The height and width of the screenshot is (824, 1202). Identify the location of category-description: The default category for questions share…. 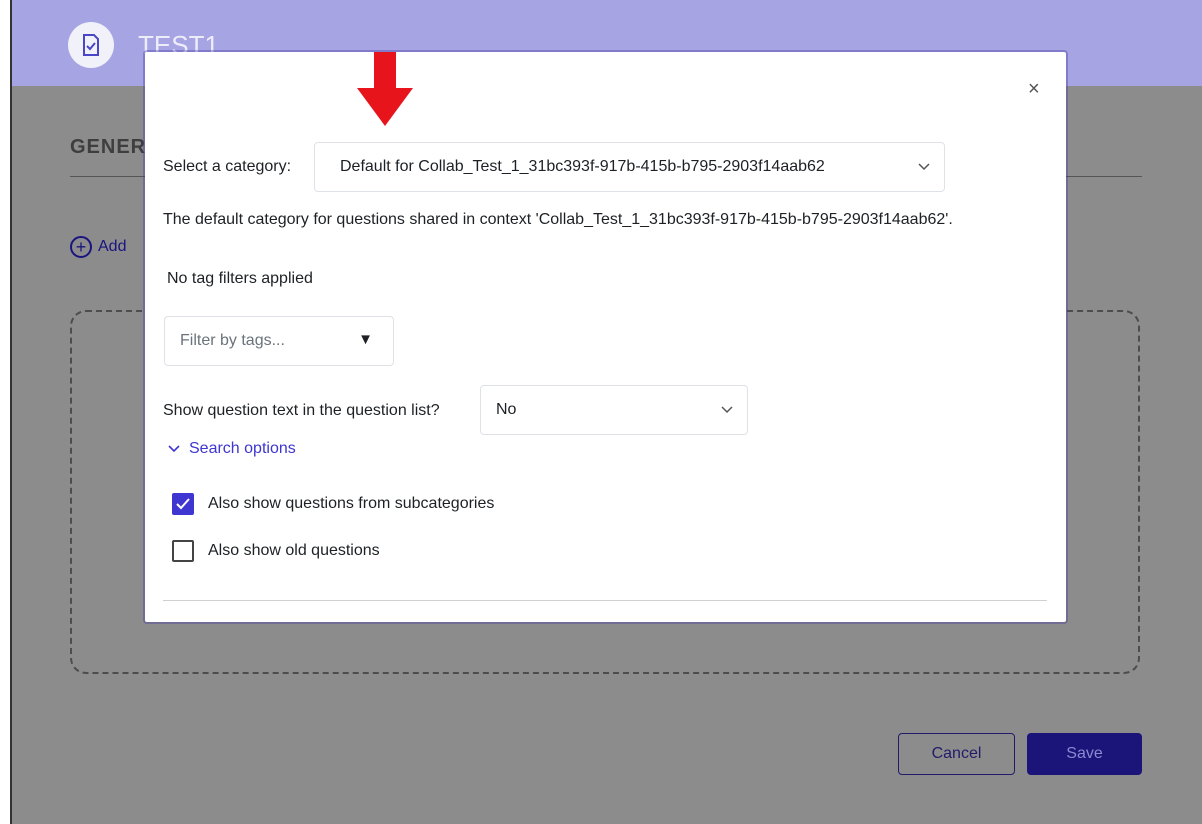
(558, 219).